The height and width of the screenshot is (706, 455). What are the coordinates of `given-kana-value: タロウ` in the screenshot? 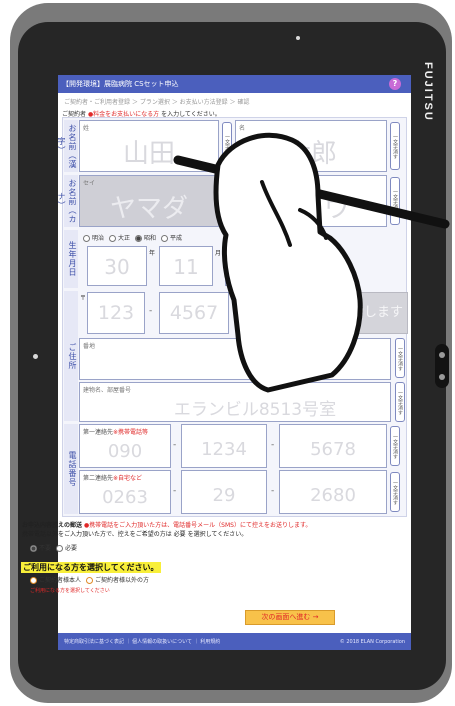 It's located at (310, 209).